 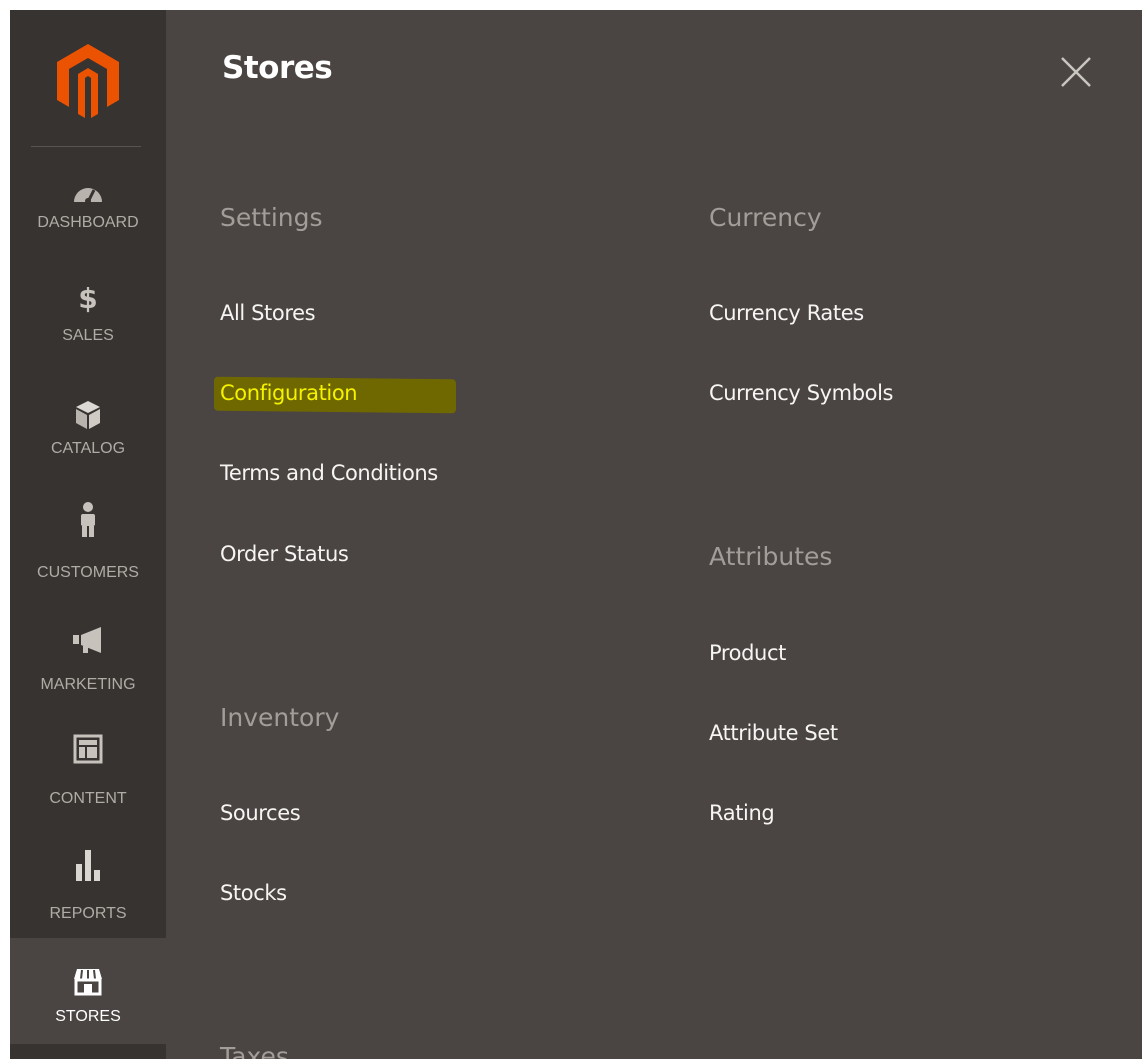 What do you see at coordinates (88, 415) in the screenshot?
I see `box-icon` at bounding box center [88, 415].